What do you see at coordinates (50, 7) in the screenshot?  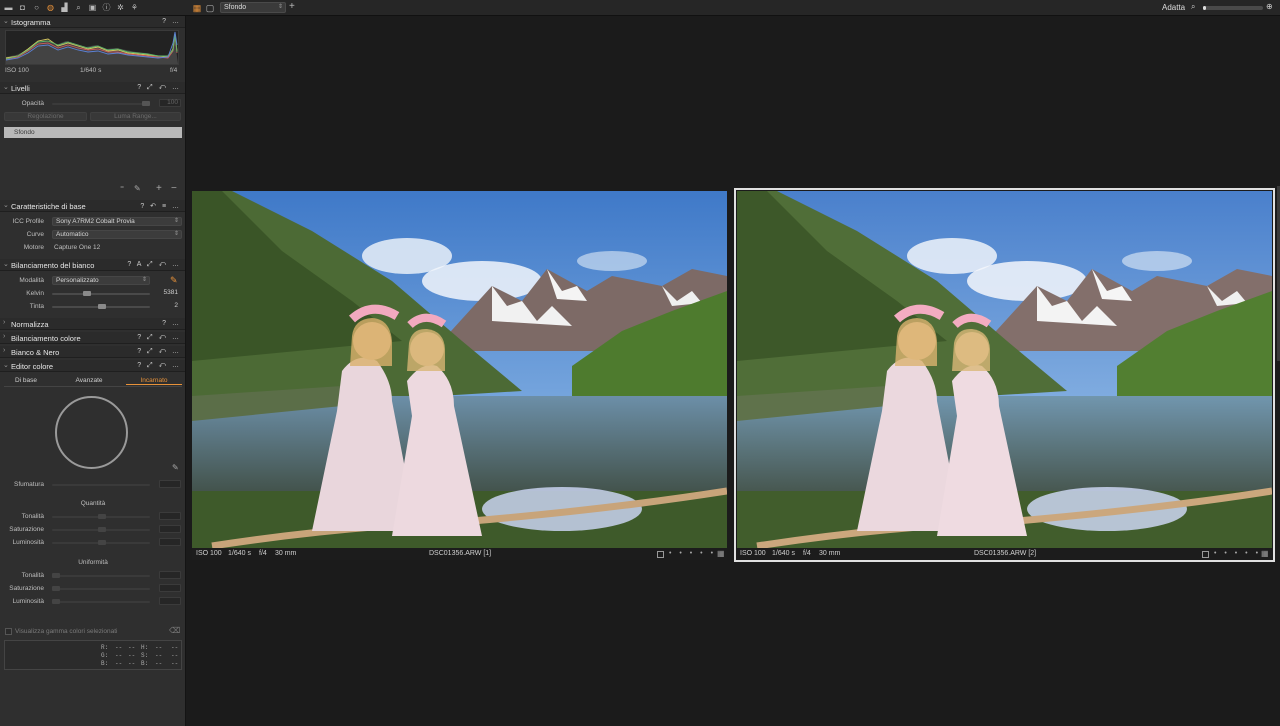 I see `color-icon: ◍` at bounding box center [50, 7].